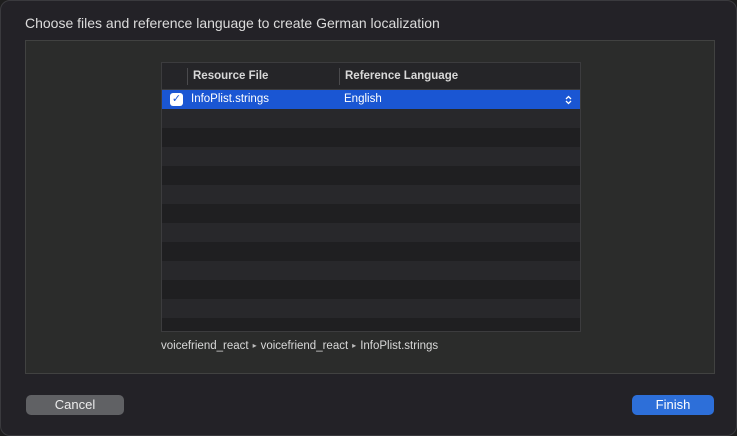 This screenshot has width=737, height=436. What do you see at coordinates (176, 99) in the screenshot?
I see `include-checkbox: ✓` at bounding box center [176, 99].